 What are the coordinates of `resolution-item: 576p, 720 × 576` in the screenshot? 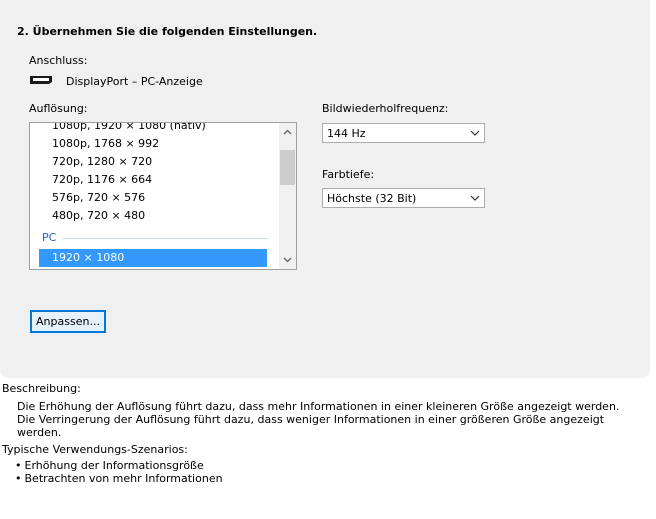 It's located at (154, 198).